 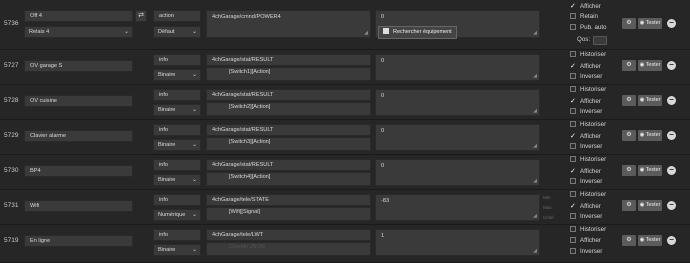 I want to click on max-input: Max, so click(x=552, y=210).